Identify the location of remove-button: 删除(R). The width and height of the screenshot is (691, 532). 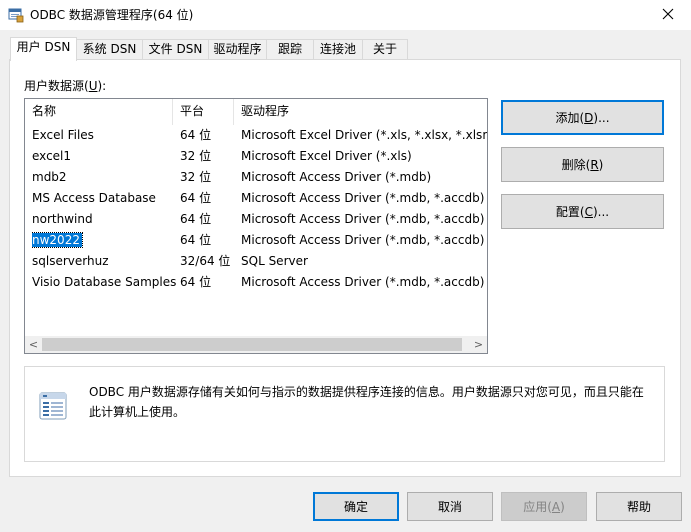
(582, 164).